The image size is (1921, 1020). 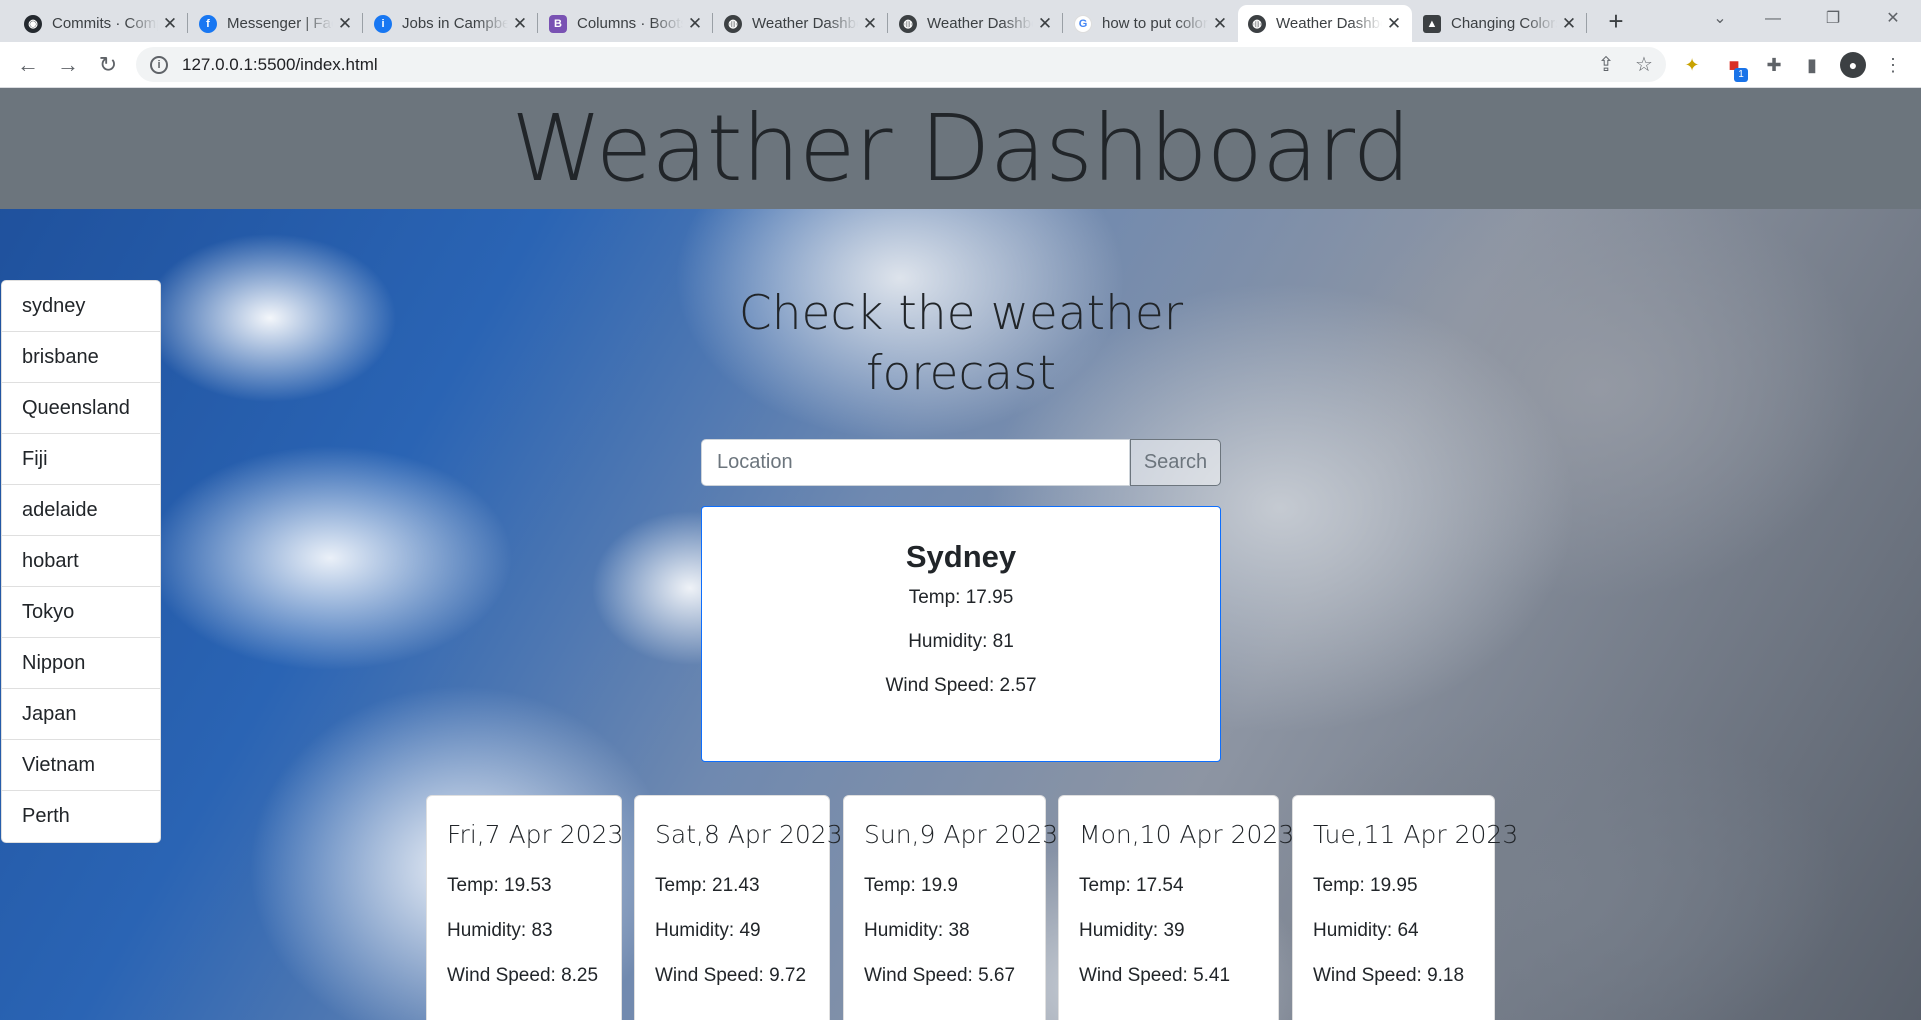 What do you see at coordinates (81, 663) in the screenshot?
I see `history-item: Nippon` at bounding box center [81, 663].